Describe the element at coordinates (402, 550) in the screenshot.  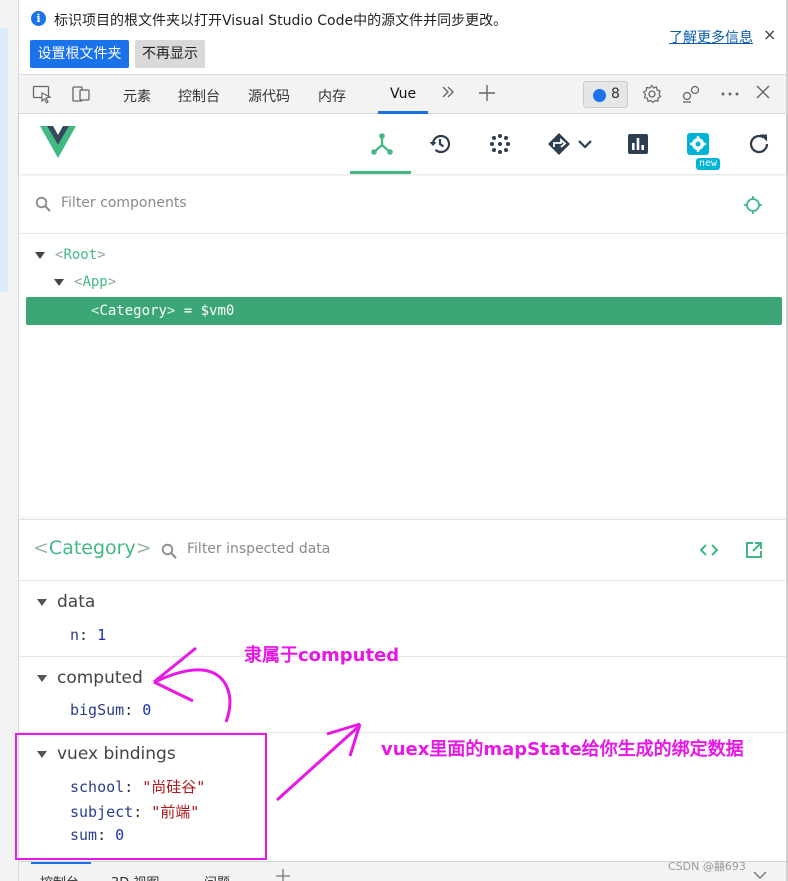
I see `inspector-header: <Category> Filter inspected data` at that location.